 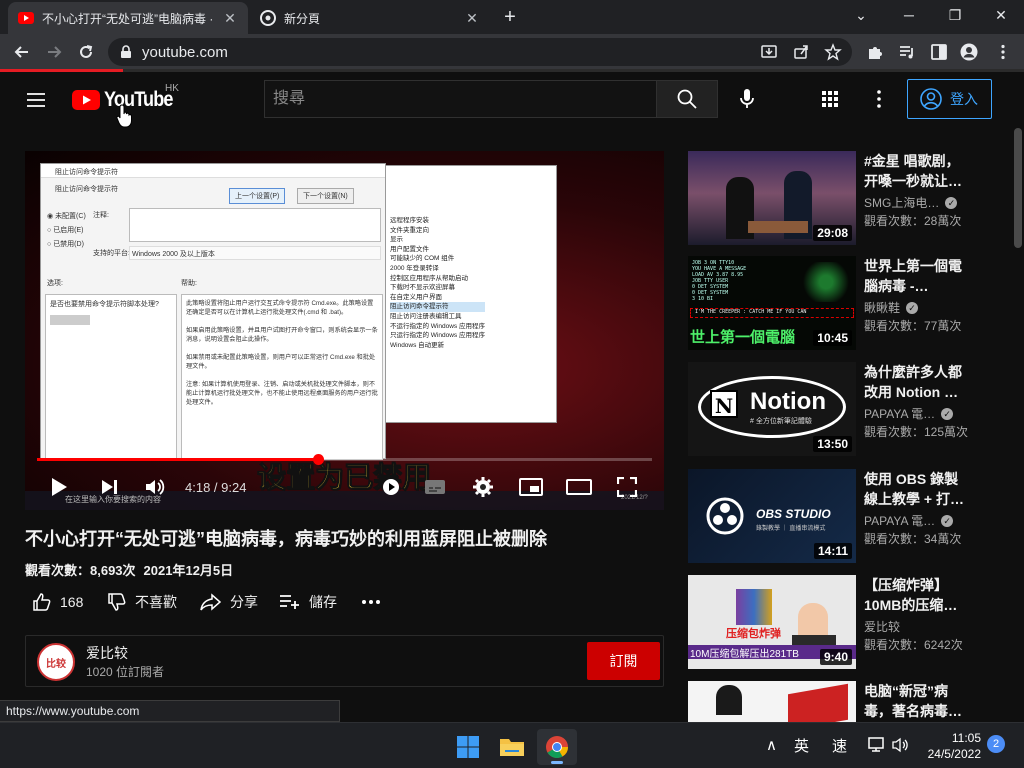 I want to click on next-video-button, so click(x=109, y=487).